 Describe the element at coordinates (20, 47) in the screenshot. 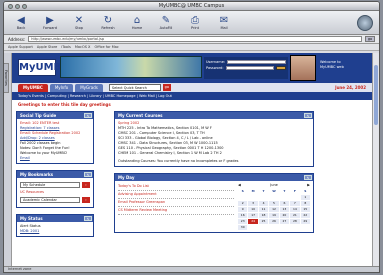

I see `favorite-link: Apple Support` at that location.